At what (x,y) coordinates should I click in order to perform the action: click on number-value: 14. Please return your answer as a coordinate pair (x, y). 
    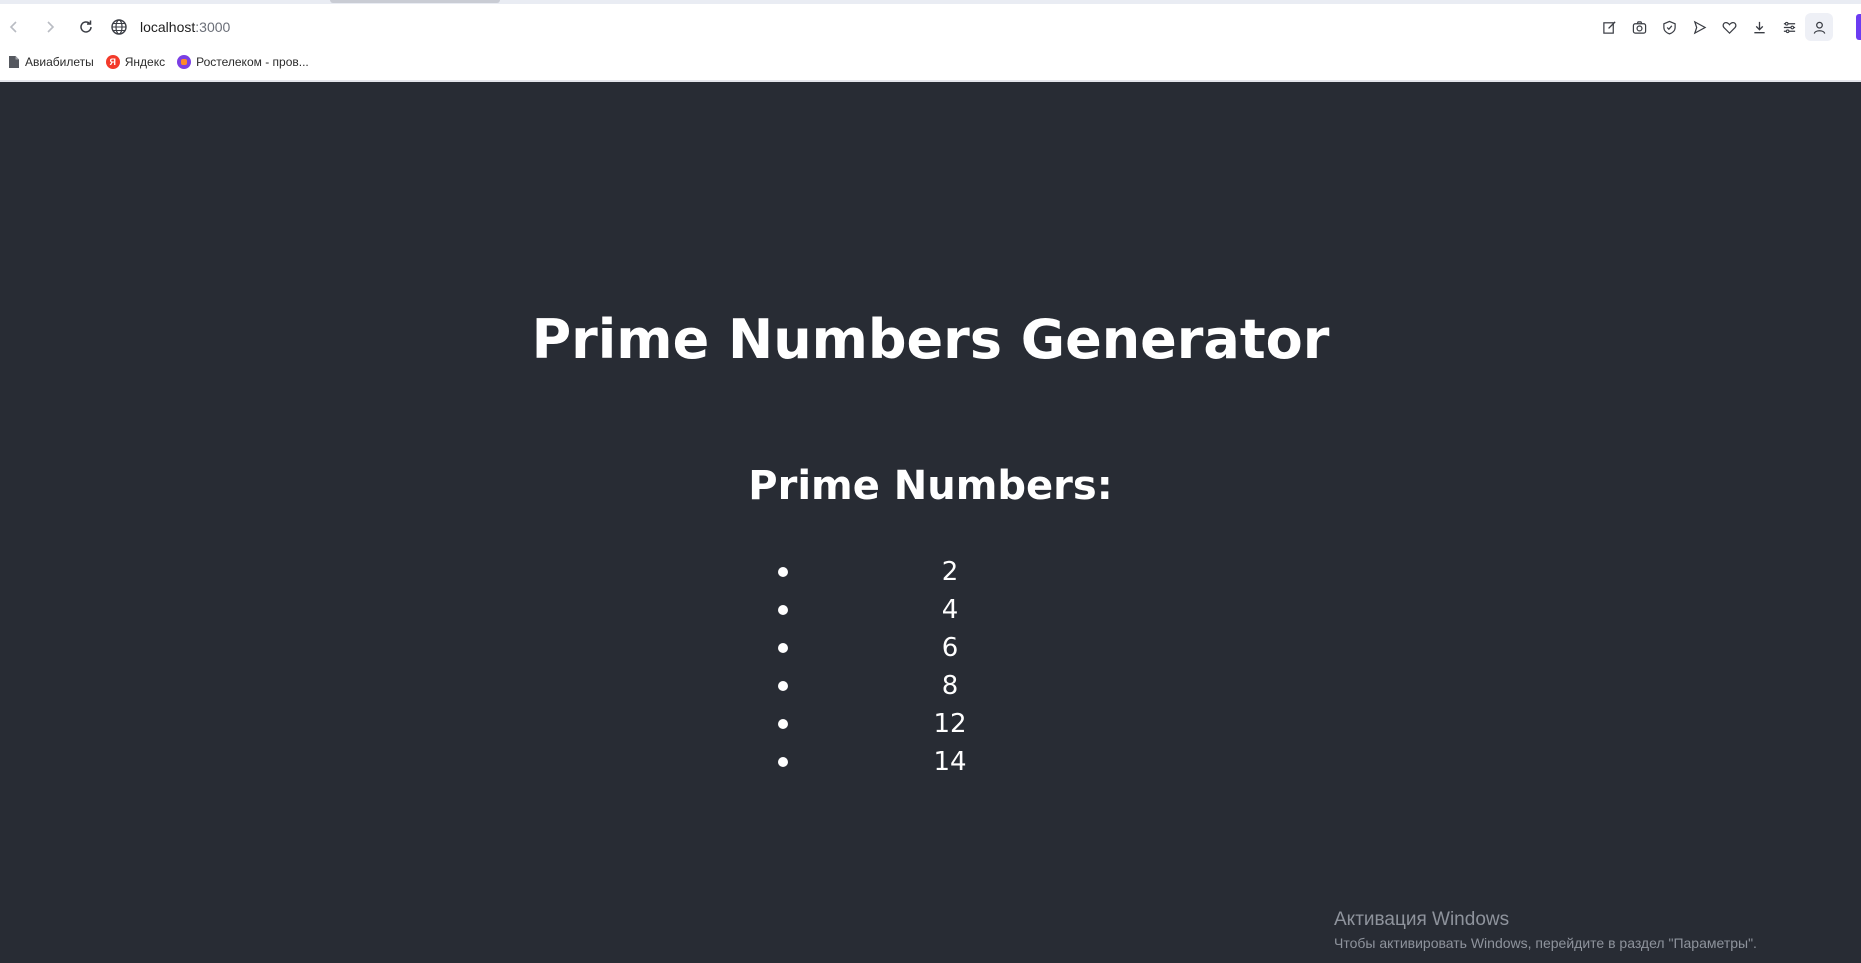
    Looking at the image, I should click on (950, 762).